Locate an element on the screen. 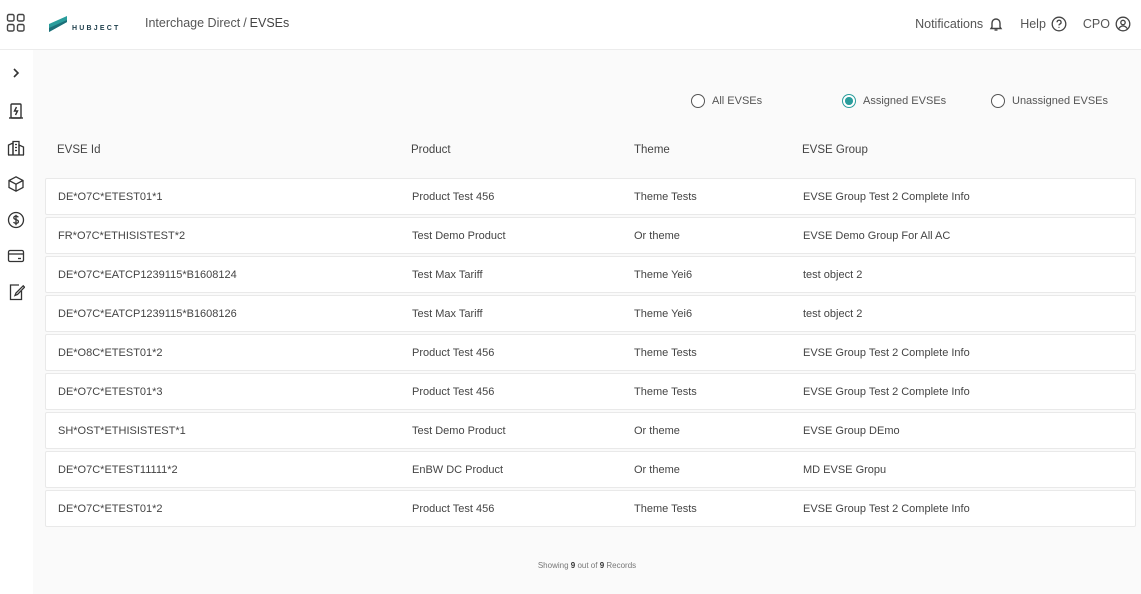  records-summary: Showing 9 out of 9 Records is located at coordinates (587, 565).